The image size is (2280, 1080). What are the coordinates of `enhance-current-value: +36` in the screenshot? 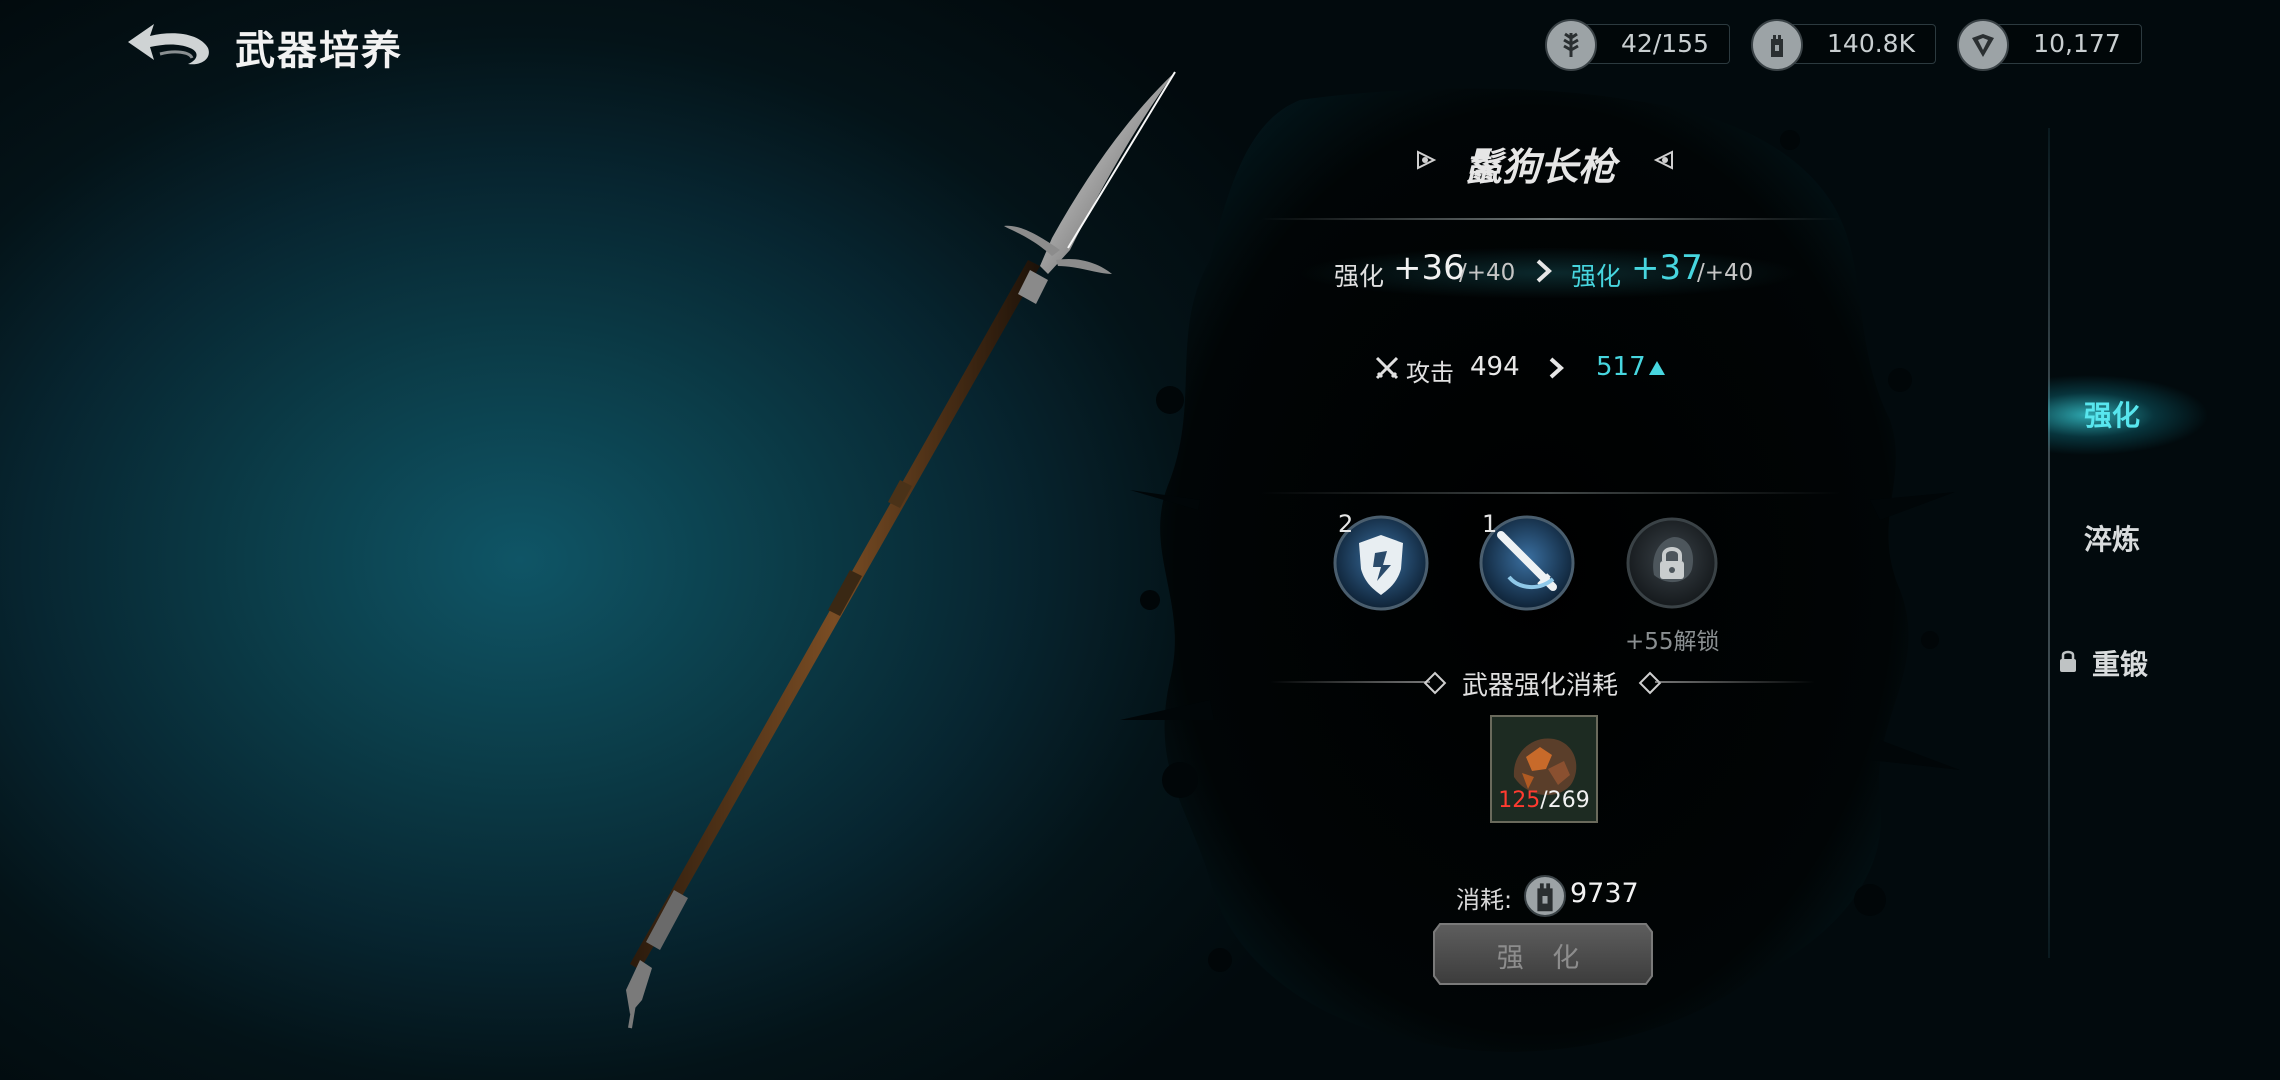 It's located at (1429, 268).